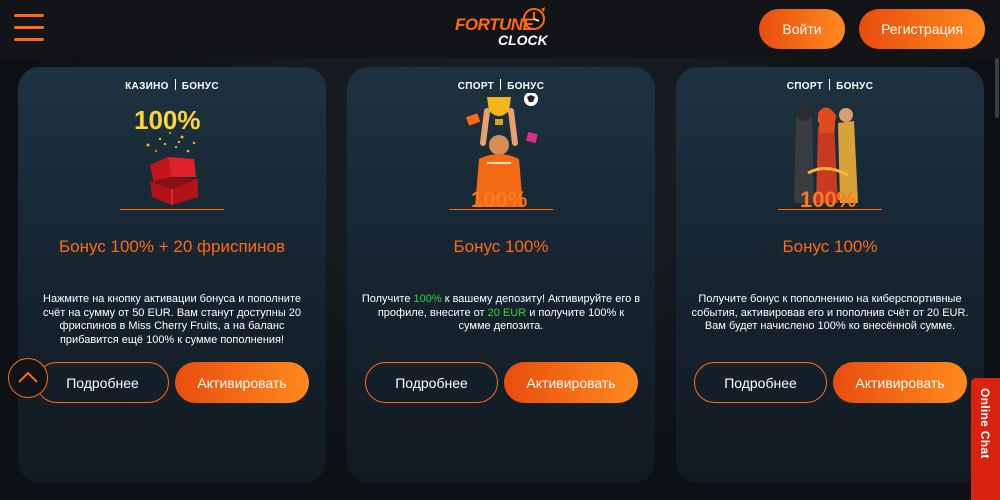 The image size is (1000, 500). What do you see at coordinates (147, 86) in the screenshot?
I see `tag-casino: КАЗИНО` at bounding box center [147, 86].